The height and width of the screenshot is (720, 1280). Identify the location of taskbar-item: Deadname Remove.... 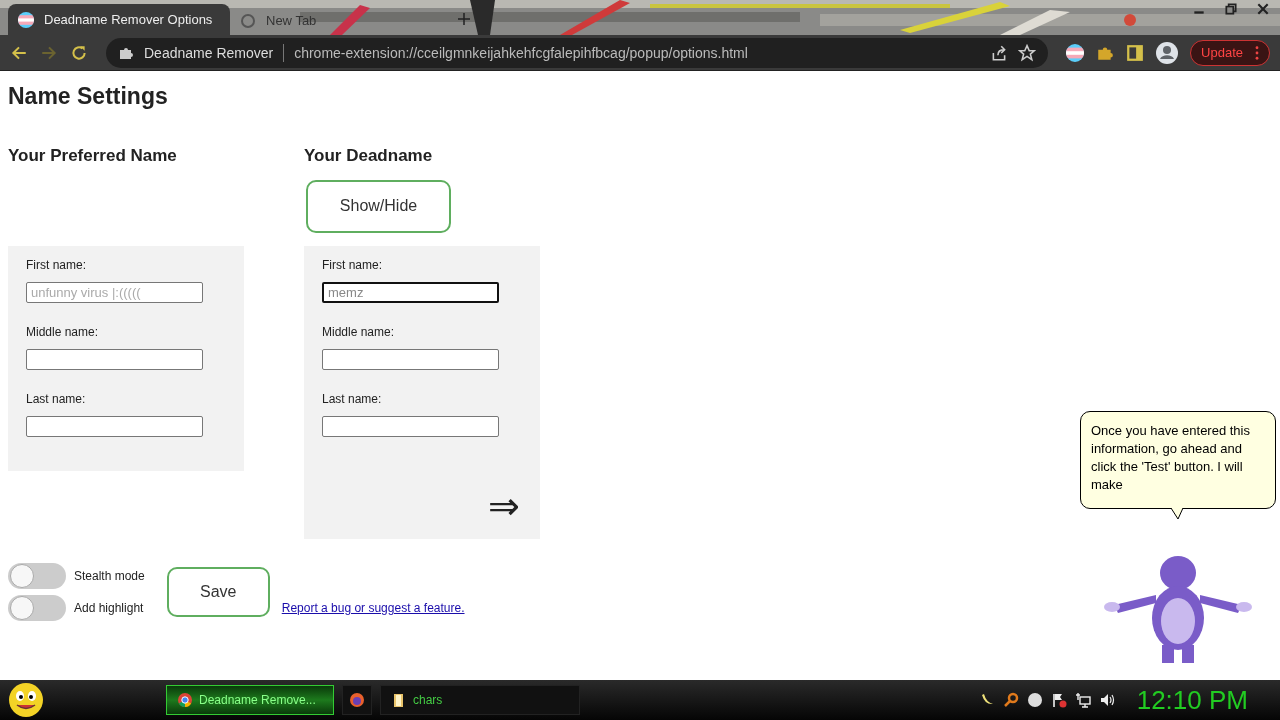
(250, 700).